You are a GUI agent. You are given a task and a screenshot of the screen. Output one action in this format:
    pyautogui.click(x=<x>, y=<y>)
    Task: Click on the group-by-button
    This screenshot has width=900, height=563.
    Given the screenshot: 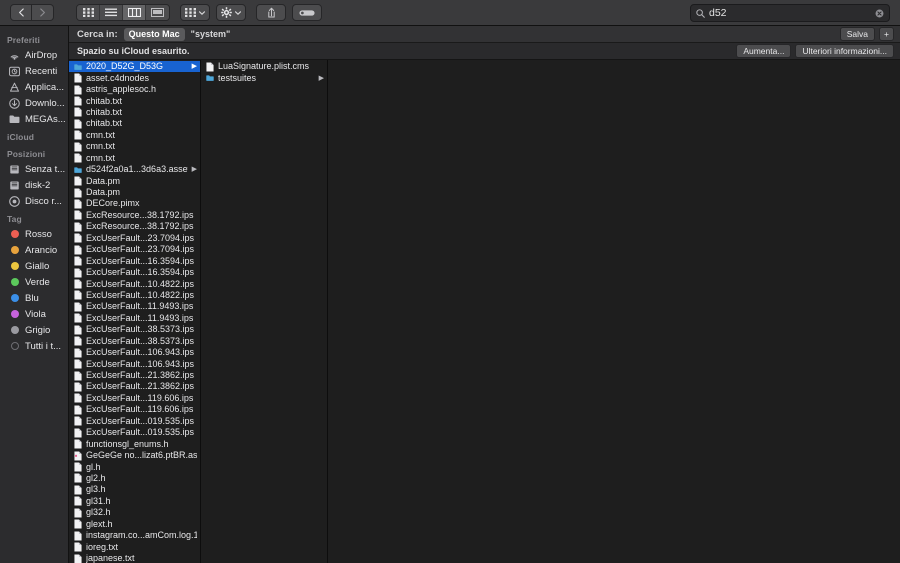 What is the action you would take?
    pyautogui.click(x=195, y=12)
    